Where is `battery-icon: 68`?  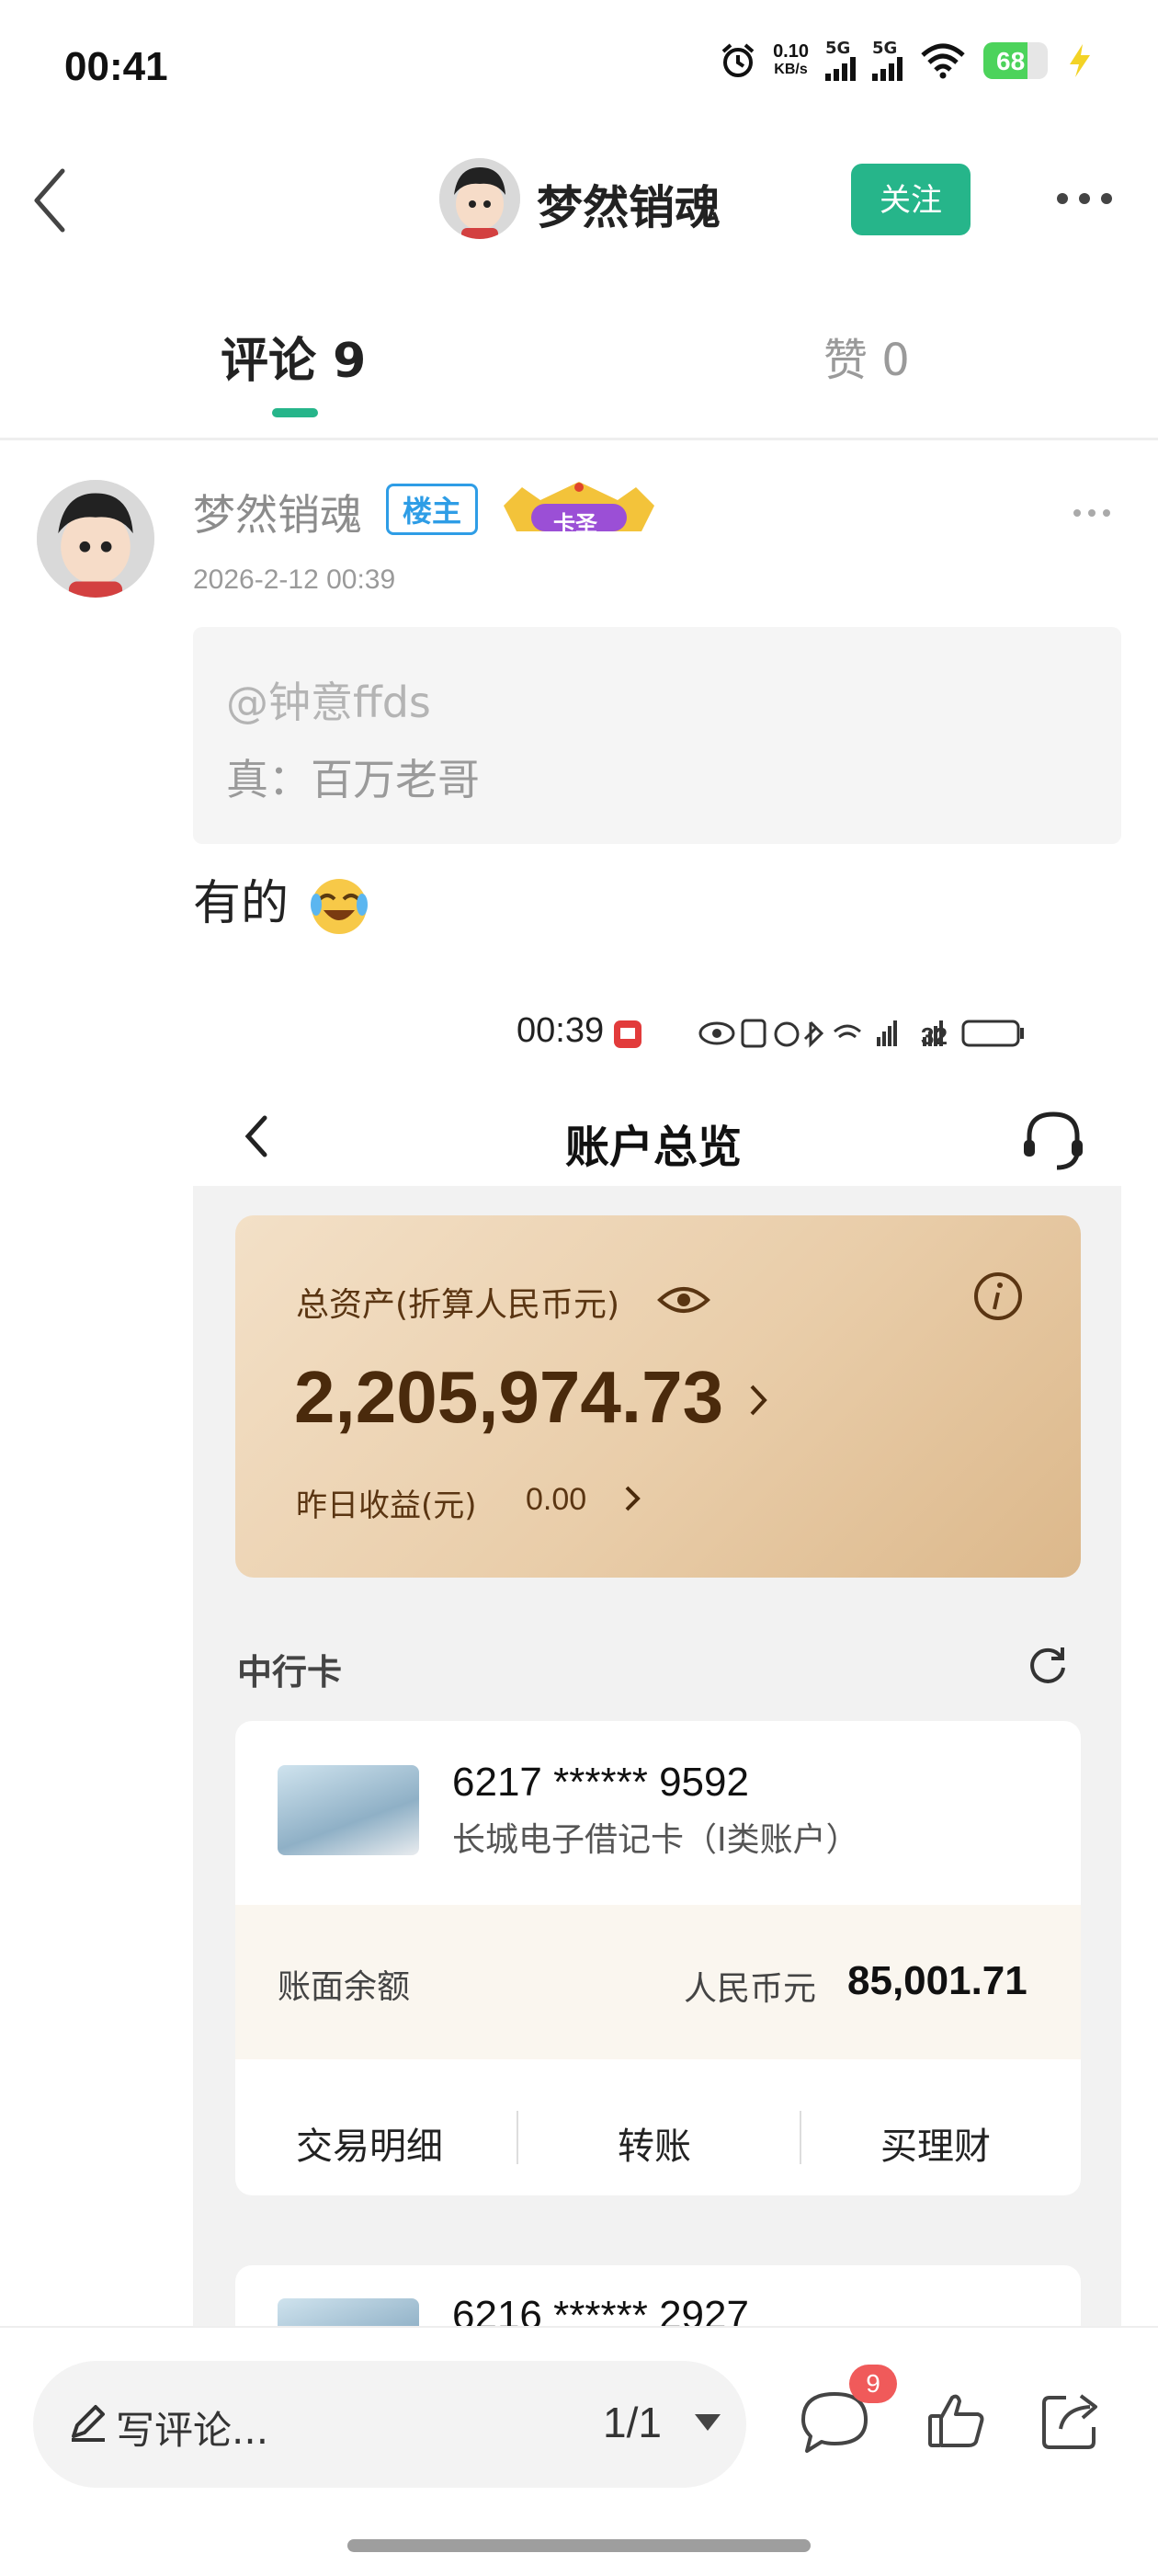 battery-icon: 68 is located at coordinates (1015, 60).